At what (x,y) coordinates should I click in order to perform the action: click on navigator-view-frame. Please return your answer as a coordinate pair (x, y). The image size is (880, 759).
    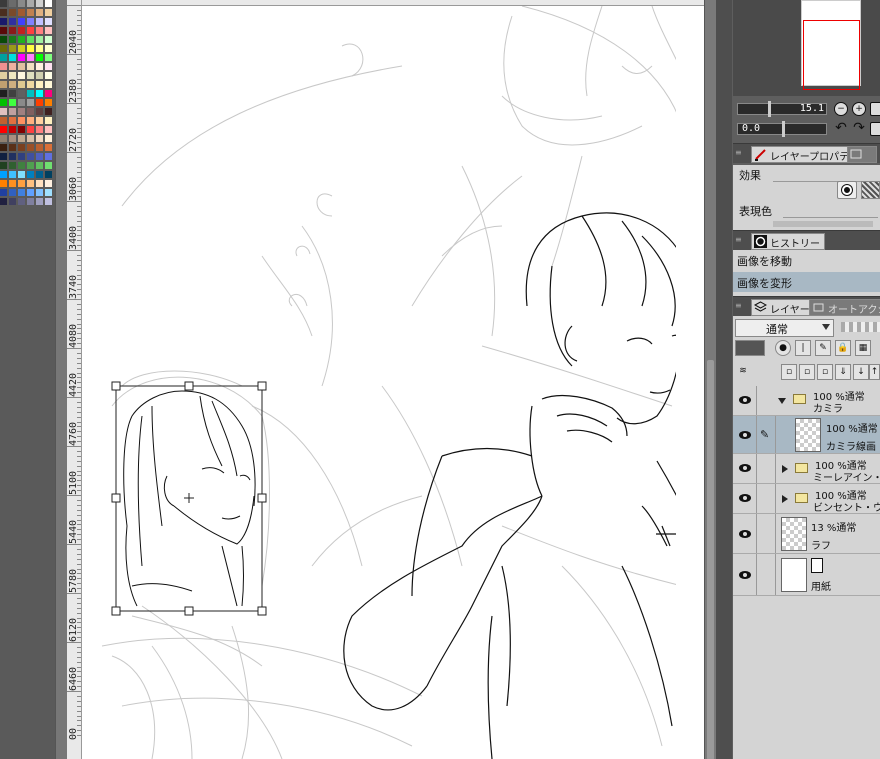
    Looking at the image, I should click on (831, 55).